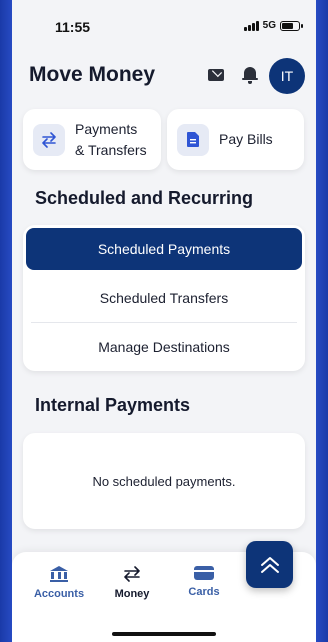  Describe the element at coordinates (144, 198) in the screenshot. I see `scheduled-section-title: Scheduled and Recurring` at that location.